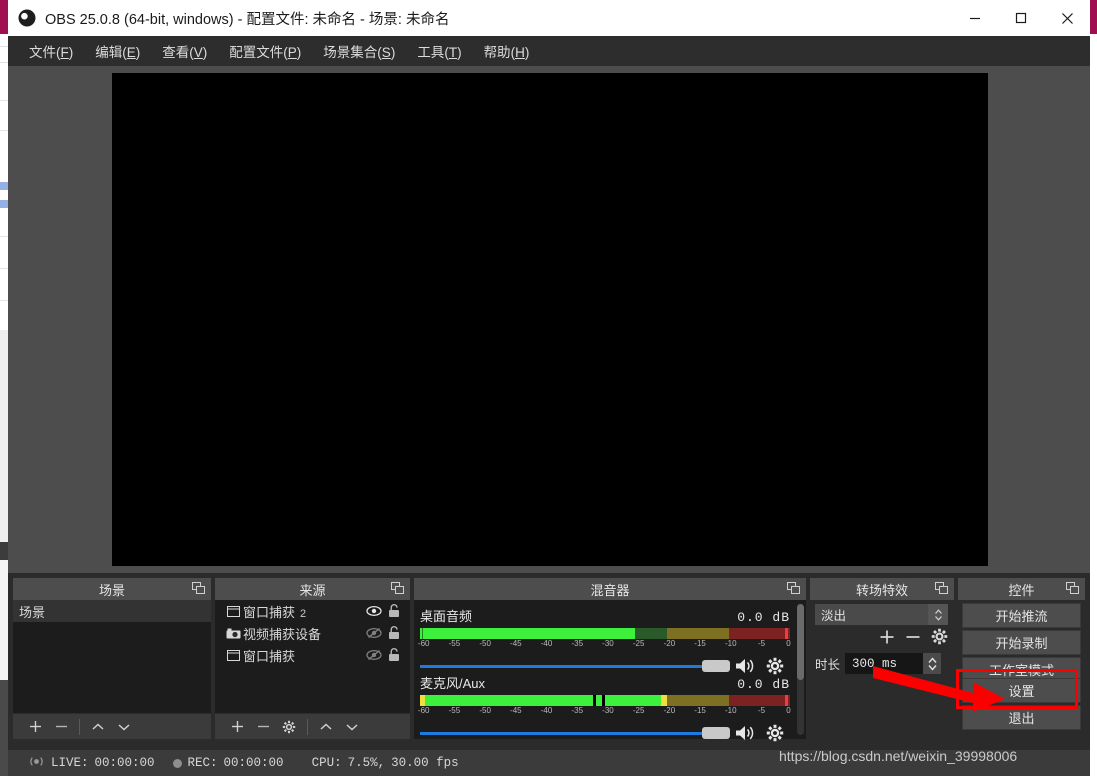 The image size is (1097, 776). What do you see at coordinates (352, 727) in the screenshot?
I see `move-source-down-button` at bounding box center [352, 727].